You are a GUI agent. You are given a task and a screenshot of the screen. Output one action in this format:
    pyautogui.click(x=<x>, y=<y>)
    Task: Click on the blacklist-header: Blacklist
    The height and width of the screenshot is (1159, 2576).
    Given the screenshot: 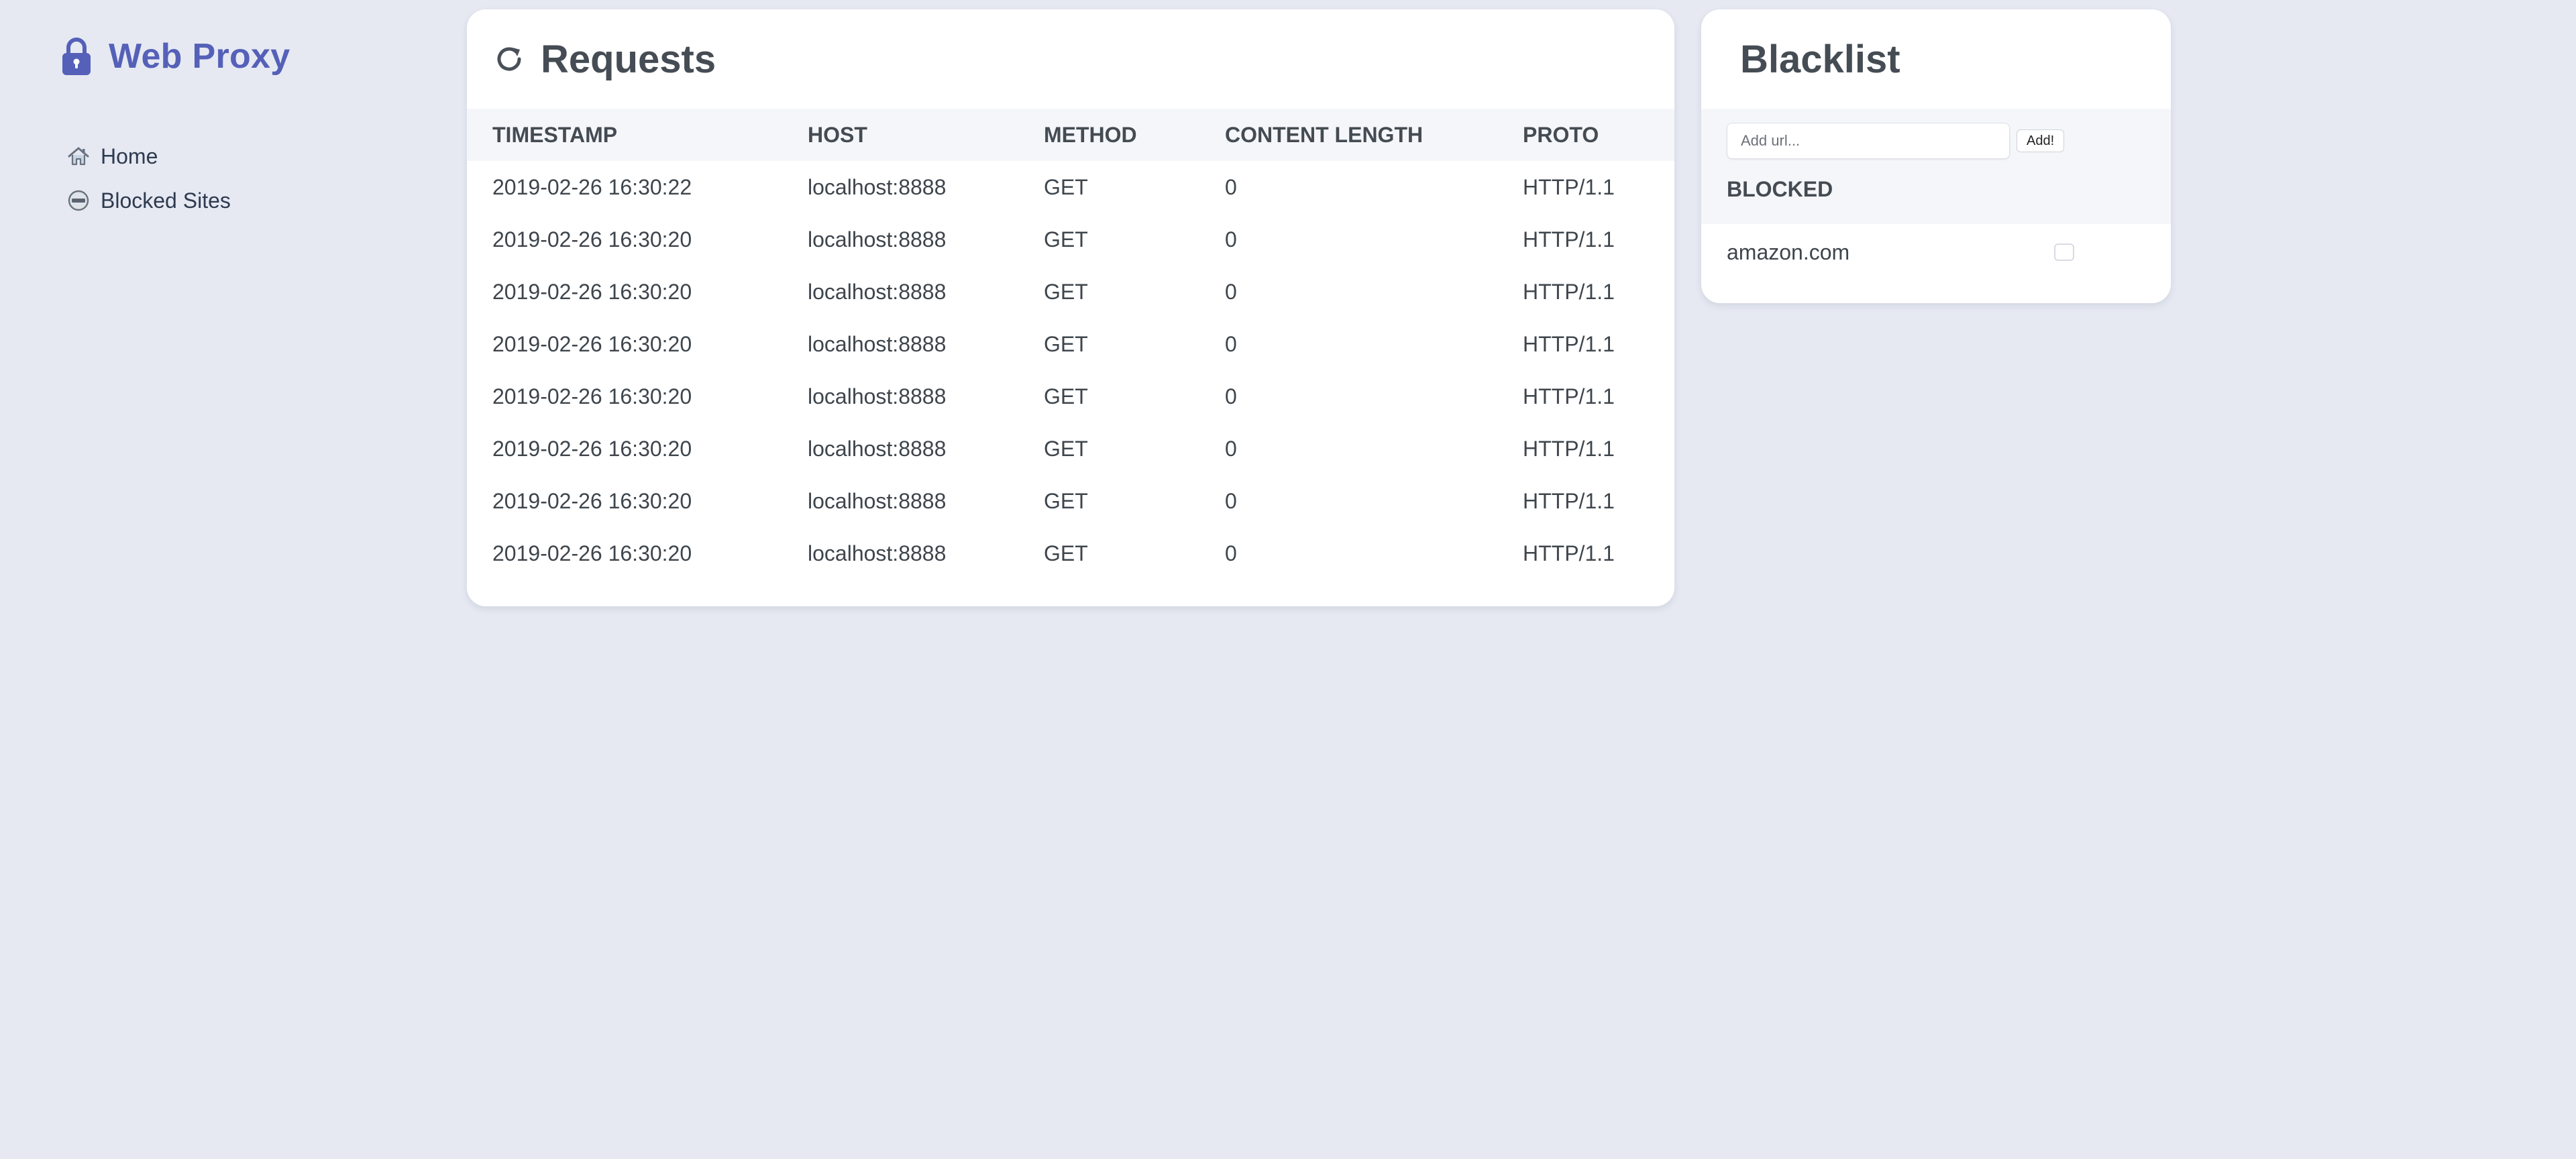 What is the action you would take?
    pyautogui.click(x=1936, y=59)
    